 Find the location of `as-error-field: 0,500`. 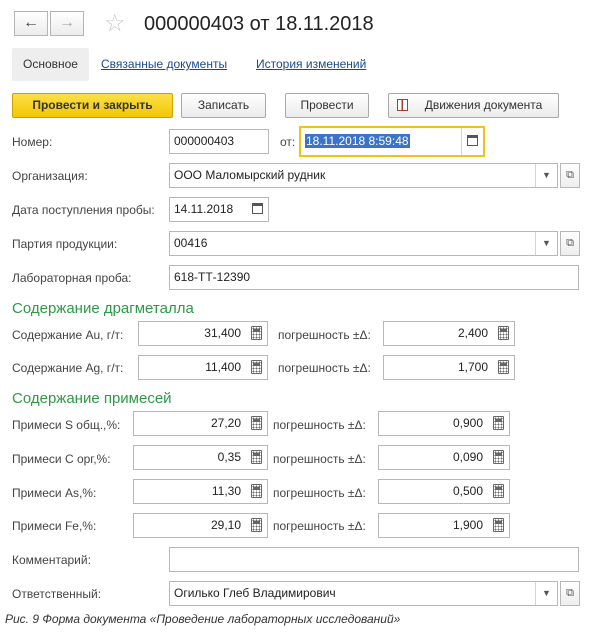

as-error-field: 0,500 is located at coordinates (444, 491).